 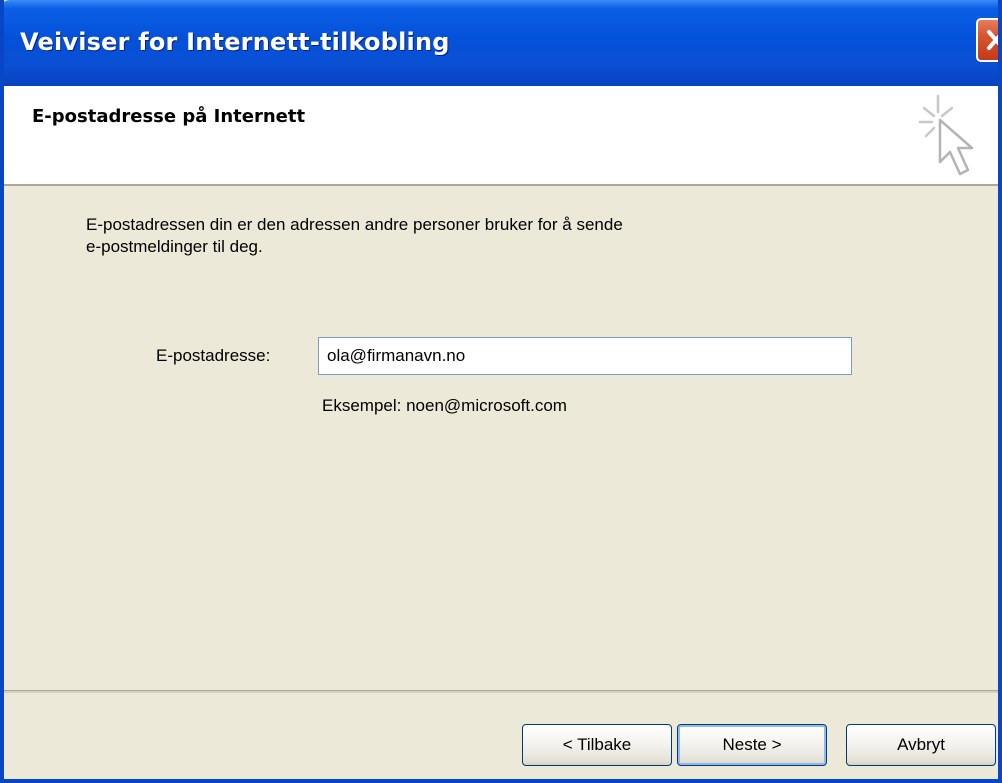 I want to click on page-title: E-postadresse på Internett, so click(x=169, y=116).